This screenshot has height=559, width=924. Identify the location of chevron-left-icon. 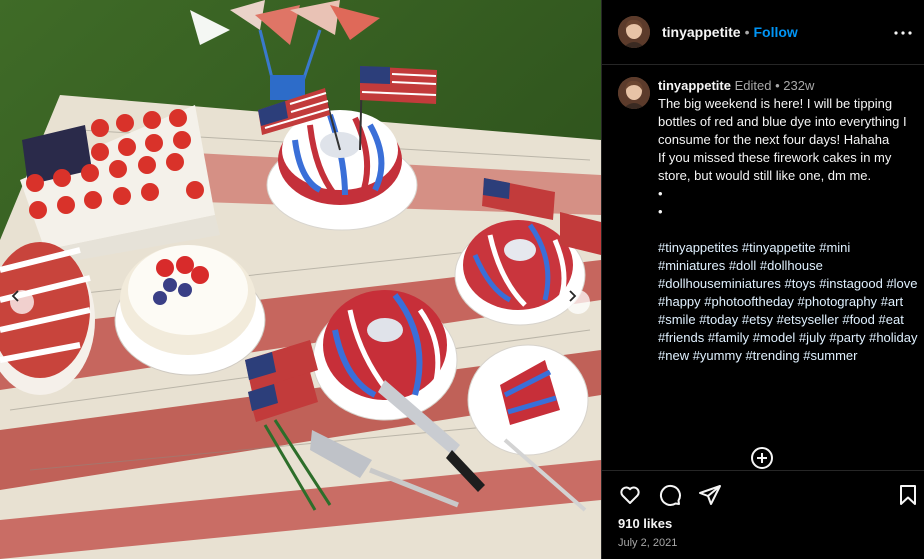
(15, 296).